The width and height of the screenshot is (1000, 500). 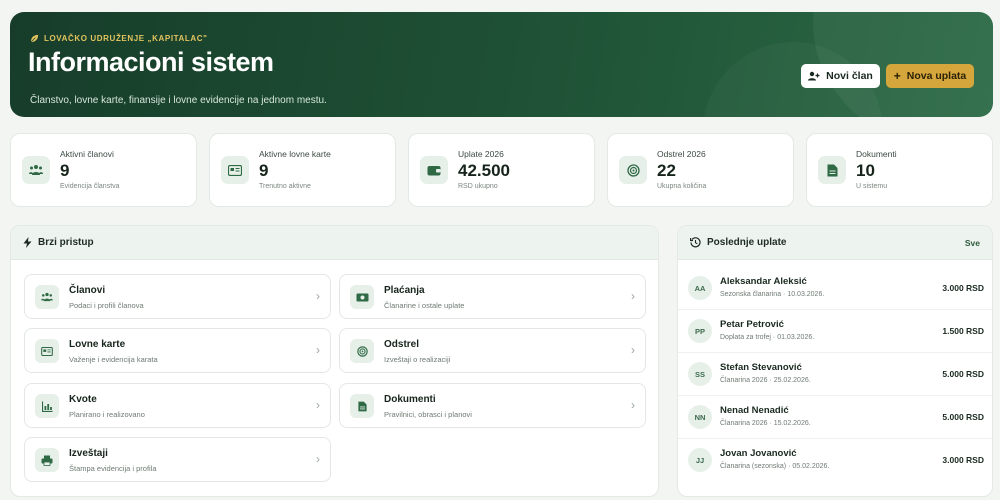 I want to click on leaf-icon, so click(x=34, y=38).